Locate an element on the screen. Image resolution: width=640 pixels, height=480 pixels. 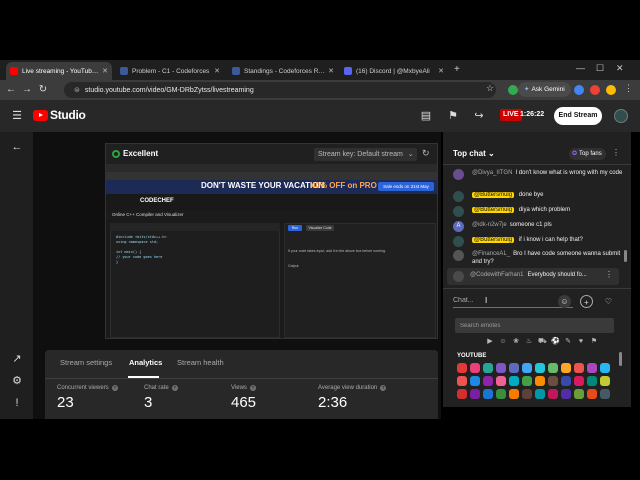
manage-icon: ▤ is located at coordinates (426, 116).